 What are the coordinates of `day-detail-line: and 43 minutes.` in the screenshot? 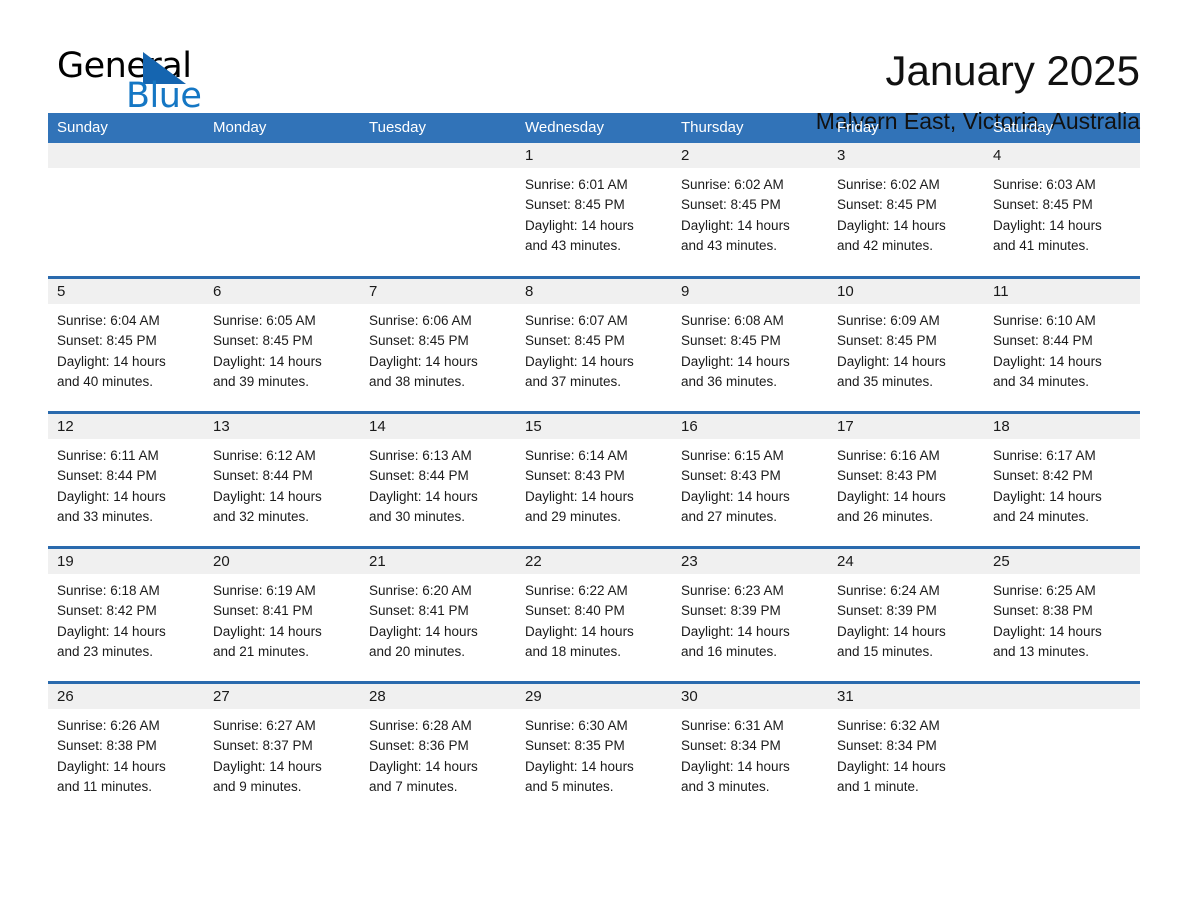 It's located at (573, 245).